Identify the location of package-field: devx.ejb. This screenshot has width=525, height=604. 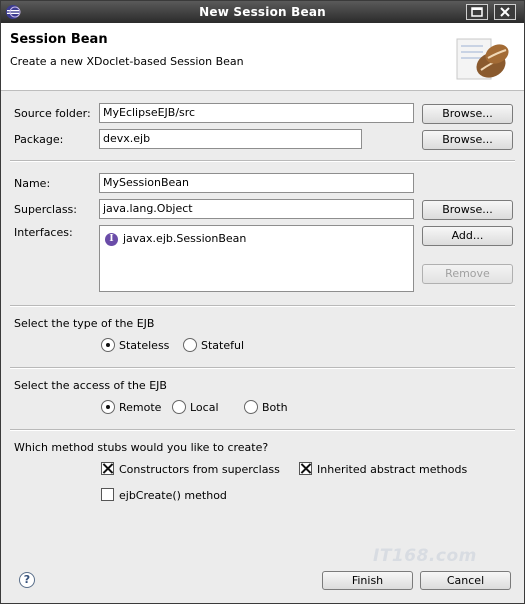
(230, 139).